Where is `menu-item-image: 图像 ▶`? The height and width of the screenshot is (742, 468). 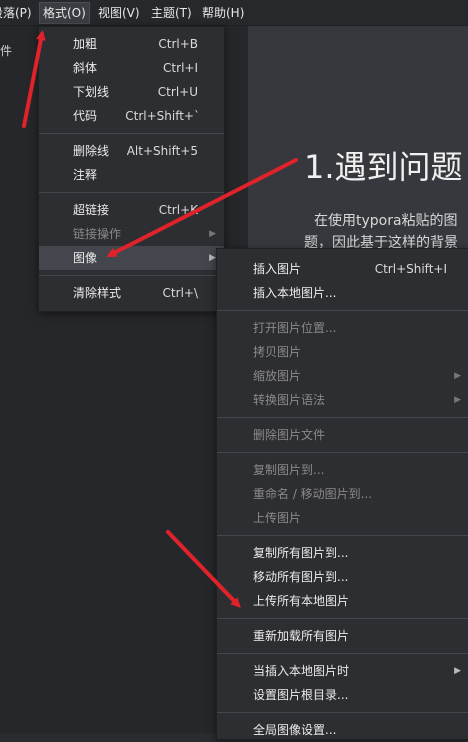
menu-item-image: 图像 ▶ is located at coordinates (131, 258).